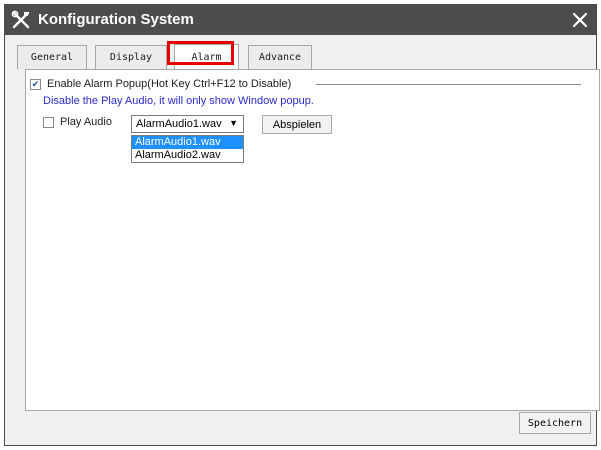 The image size is (601, 450). I want to click on audio-select: AlarmAudio1.wav ▼, so click(187, 124).